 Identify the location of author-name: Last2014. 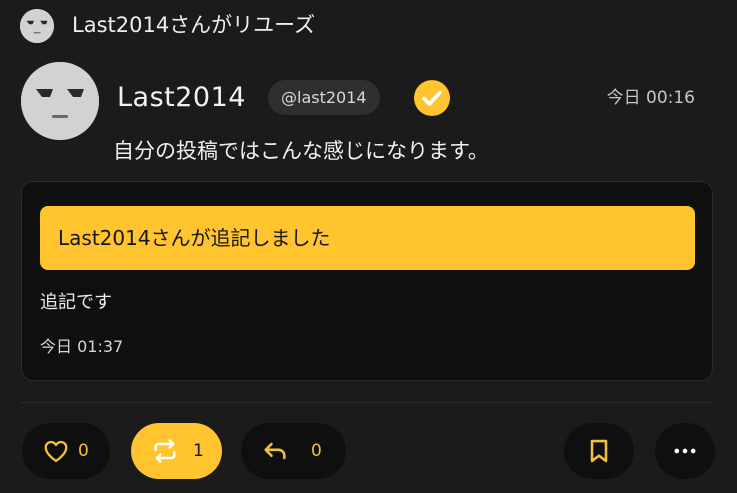
(181, 98).